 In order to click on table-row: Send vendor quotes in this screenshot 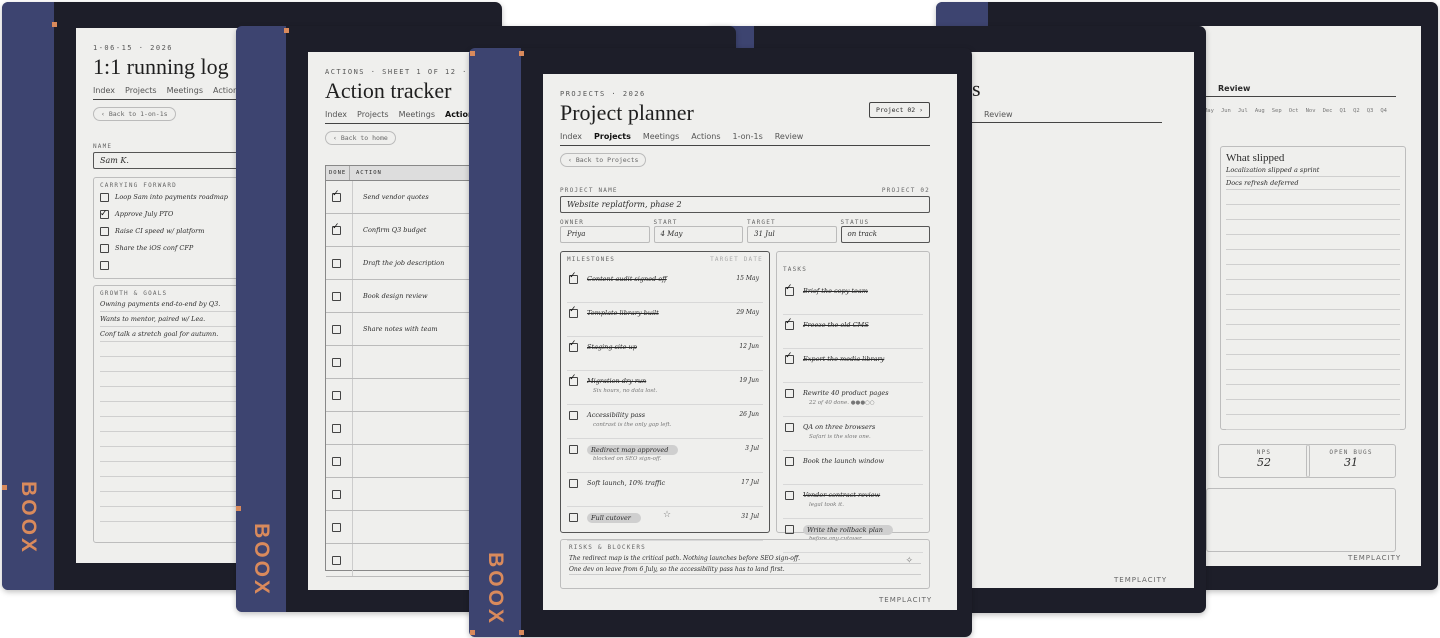, I will do `click(401, 197)`.